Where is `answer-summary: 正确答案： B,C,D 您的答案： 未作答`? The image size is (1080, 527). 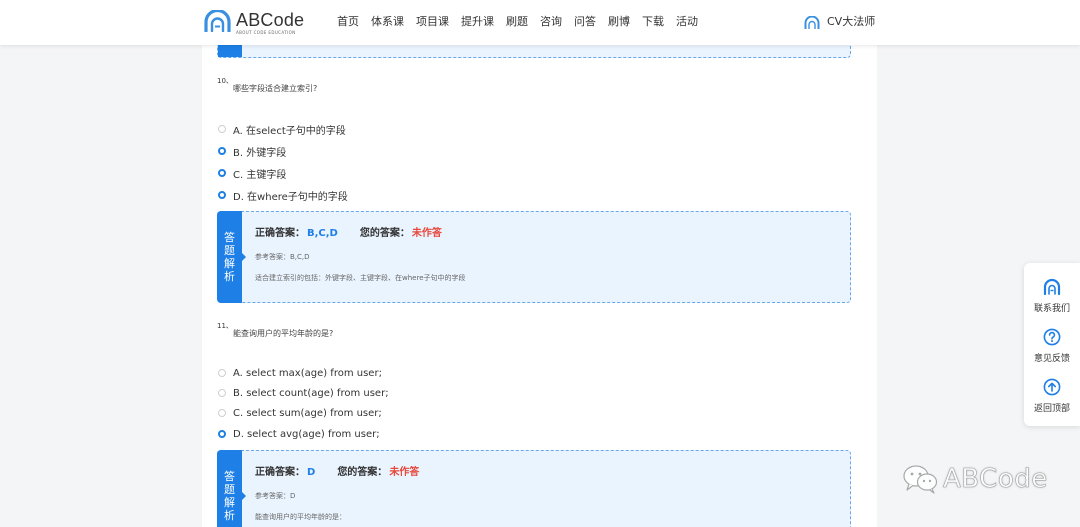
answer-summary: 正确答案： B,C,D 您的答案： 未作答 is located at coordinates (348, 231).